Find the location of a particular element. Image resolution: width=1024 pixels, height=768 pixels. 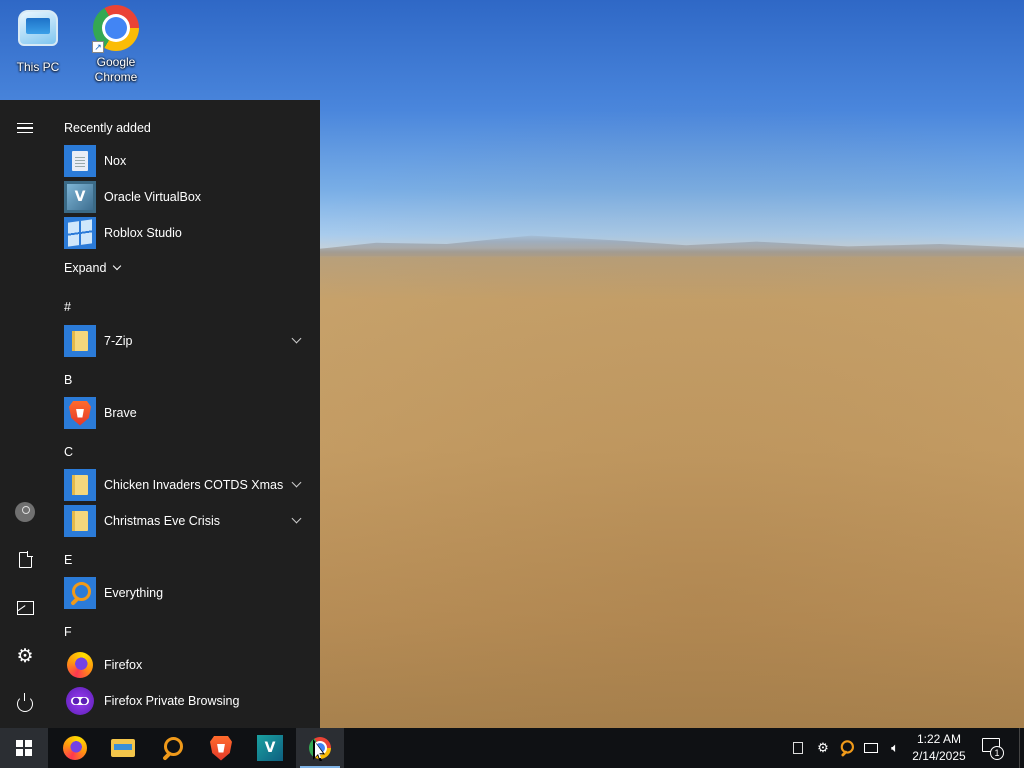

chrome-icon: ↗ is located at coordinates (116, 29).